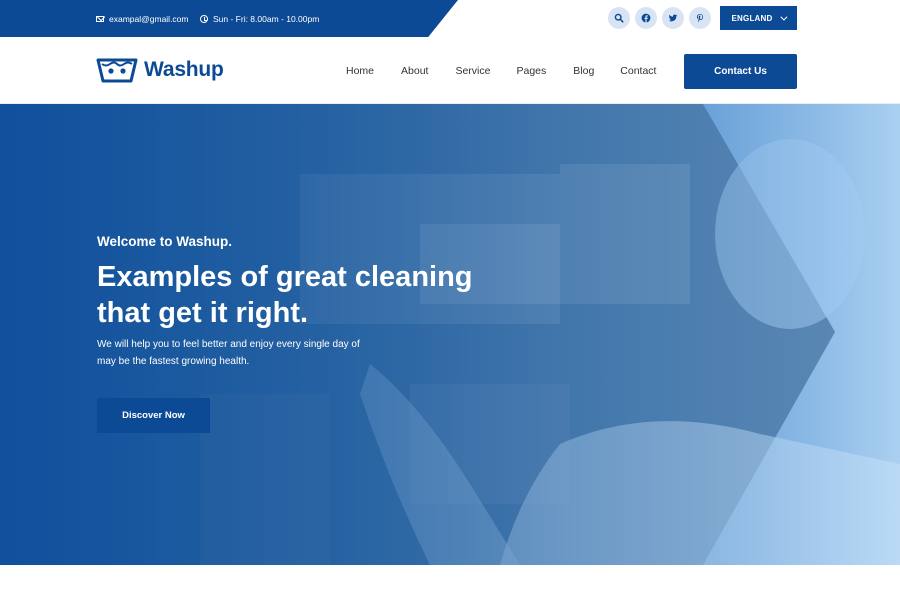  What do you see at coordinates (531, 71) in the screenshot?
I see `nav-pages: Pages` at bounding box center [531, 71].